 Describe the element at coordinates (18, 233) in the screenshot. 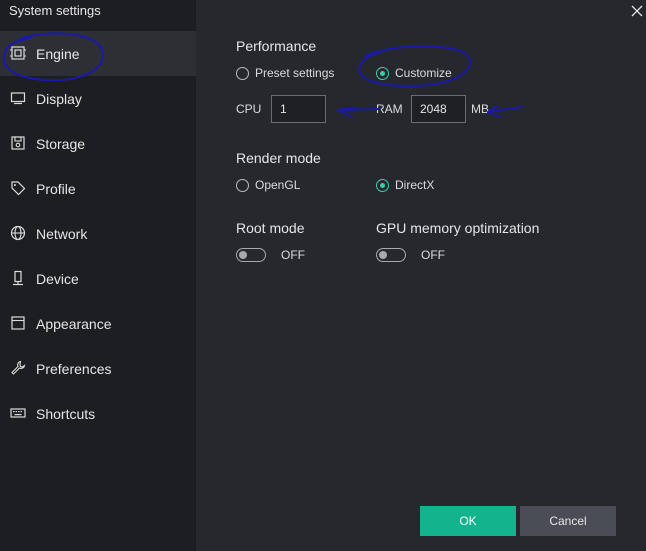

I see `globe-icon` at that location.